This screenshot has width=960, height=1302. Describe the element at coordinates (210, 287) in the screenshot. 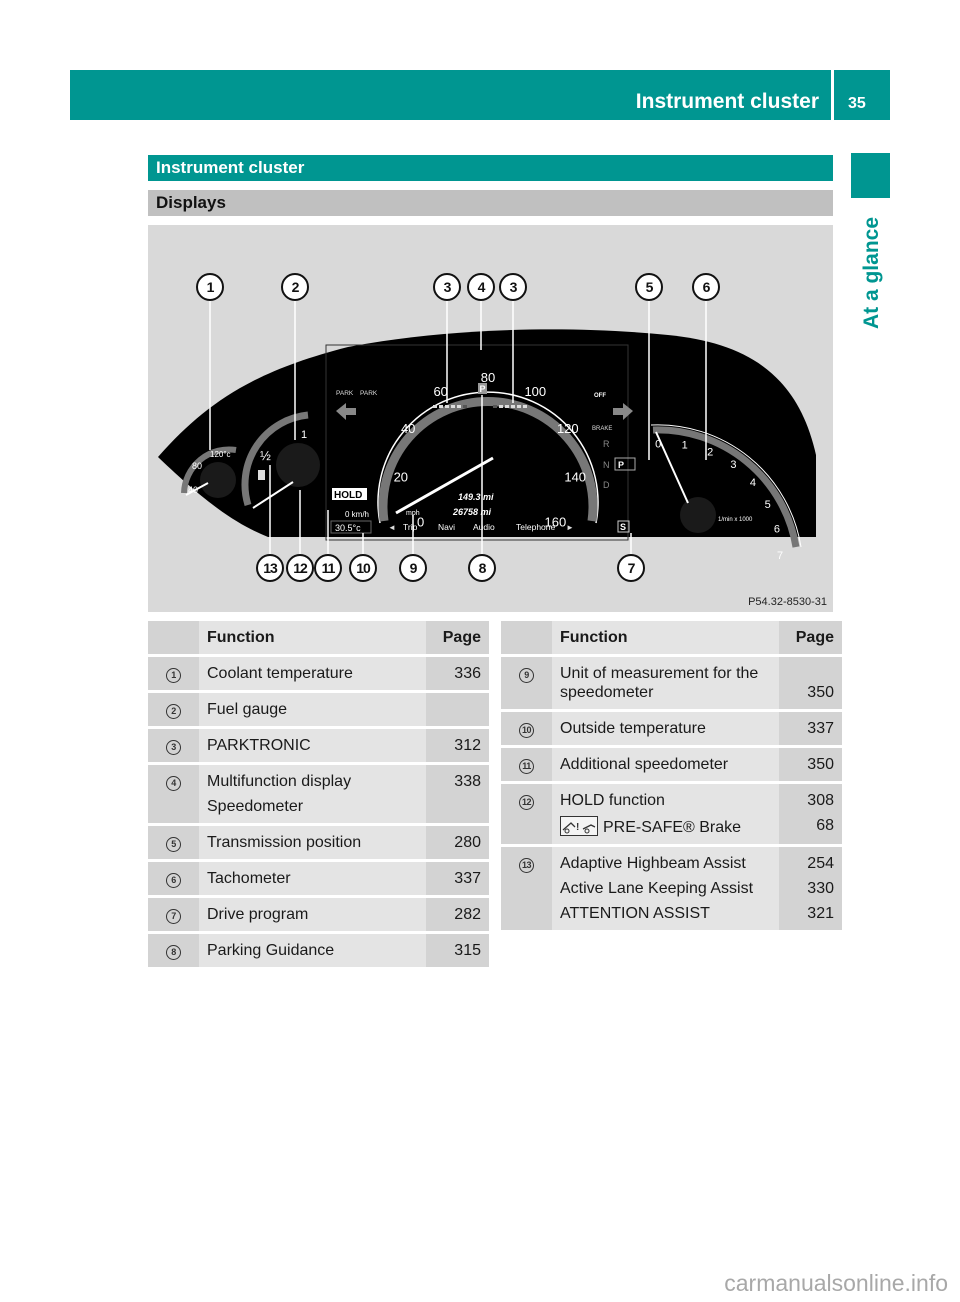

I see `callout-1: 1` at that location.